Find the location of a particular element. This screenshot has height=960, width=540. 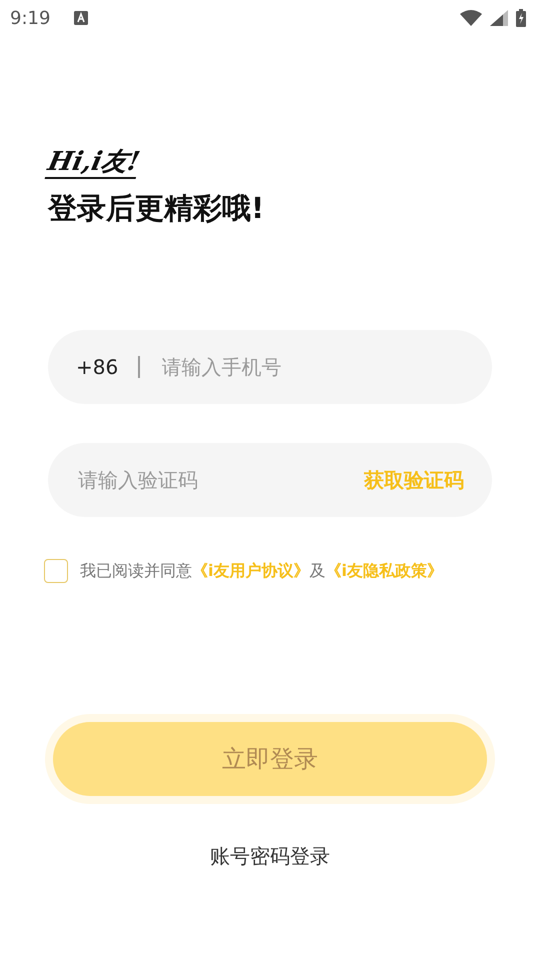

country-code: +86 is located at coordinates (97, 367).